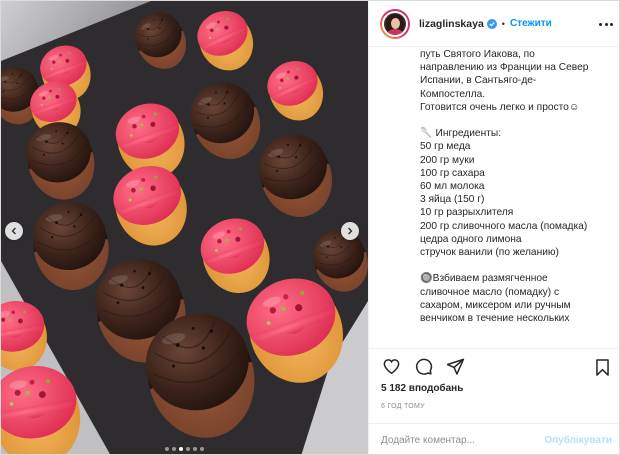 This screenshot has height=455, width=620. Describe the element at coordinates (490, 292) in the screenshot. I see `caption-line: сливочное масло (помадку) с` at that location.